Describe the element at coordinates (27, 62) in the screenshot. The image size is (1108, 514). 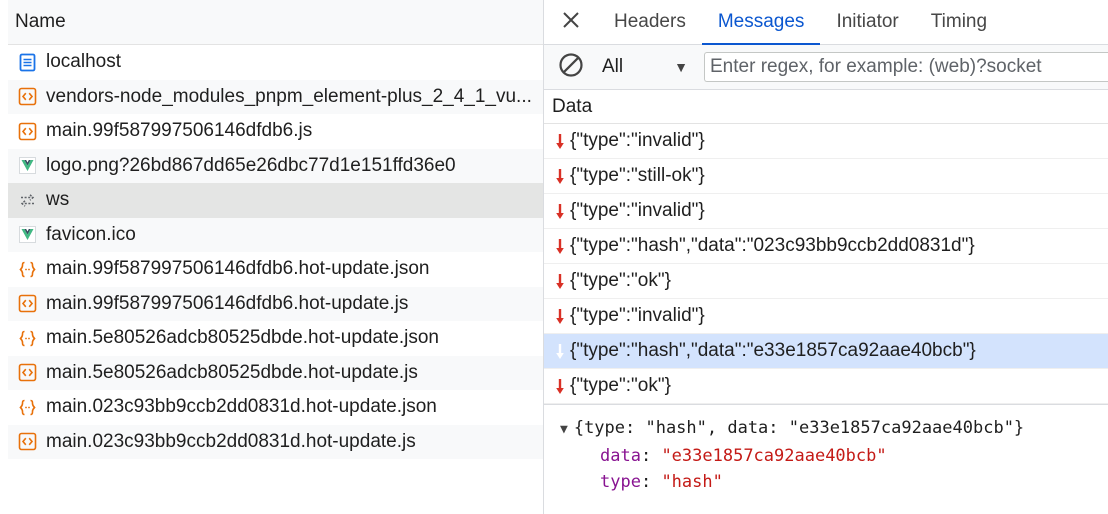
I see `document-icon` at that location.